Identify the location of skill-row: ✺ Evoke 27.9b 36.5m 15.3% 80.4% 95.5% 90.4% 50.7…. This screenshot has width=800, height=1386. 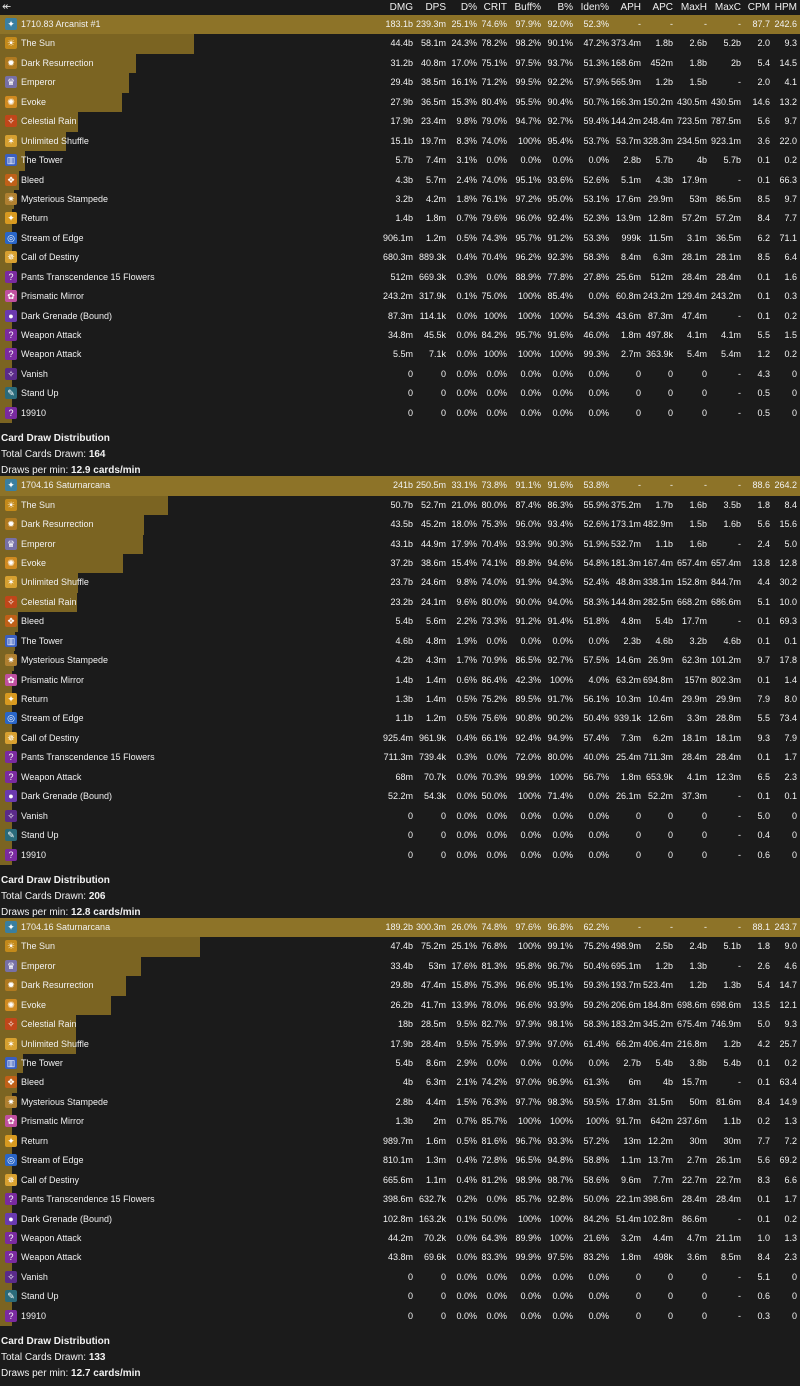
(400, 102).